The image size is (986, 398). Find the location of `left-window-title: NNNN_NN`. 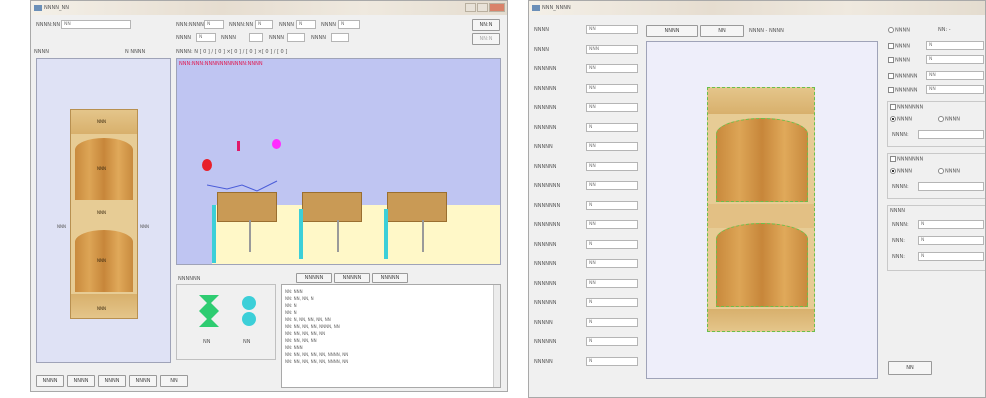

left-window-title: NNNN_NN is located at coordinates (56, 8).